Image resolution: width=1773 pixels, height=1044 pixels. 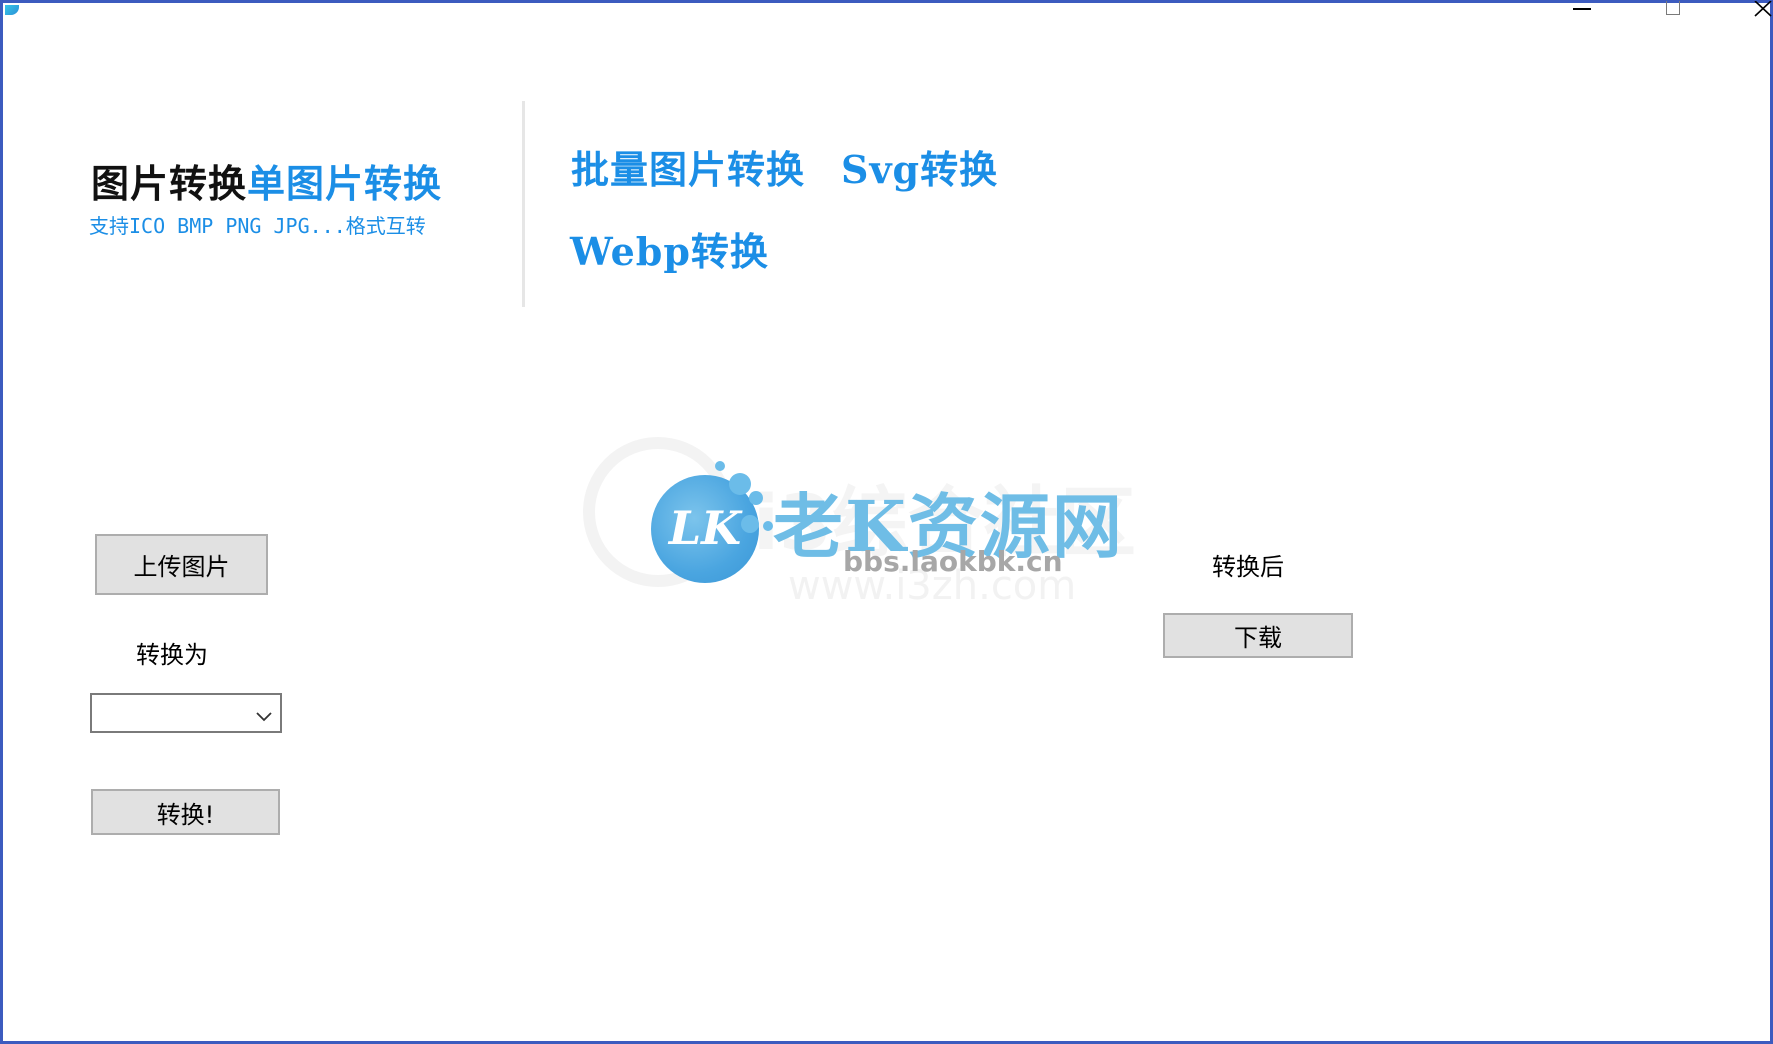 What do you see at coordinates (1248, 567) in the screenshot?
I see `converted-label: 转换后` at bounding box center [1248, 567].